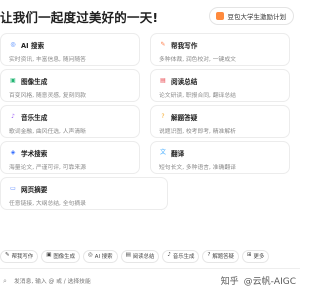 This screenshot has height=300, width=320. I want to click on skill-card: ✎ 帮我写作多种体裁, 润色校对, 一键成文, so click(220, 49).